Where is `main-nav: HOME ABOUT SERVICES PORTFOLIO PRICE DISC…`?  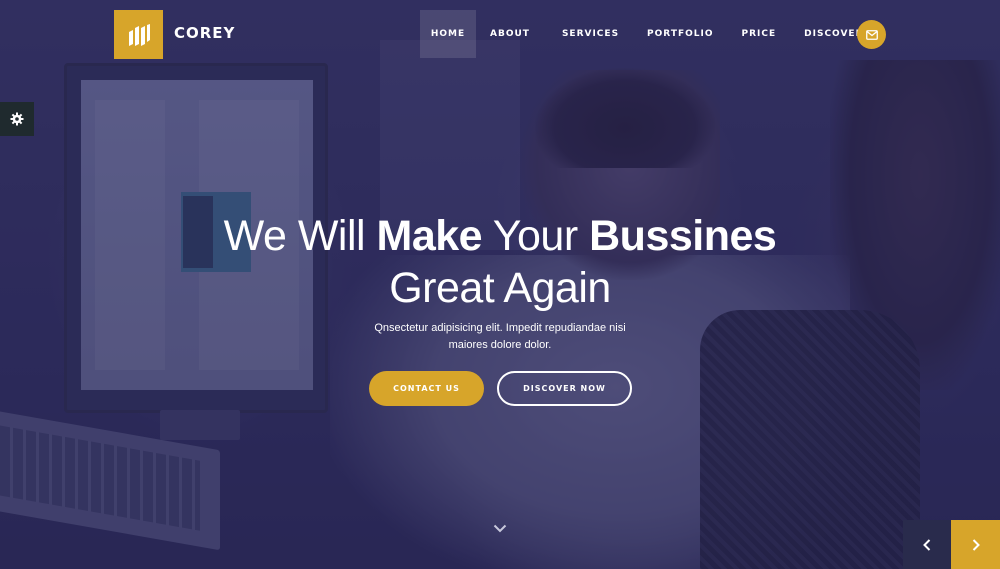 main-nav: HOME ABOUT SERVICES PORTFOLIO PRICE DISC… is located at coordinates (653, 34).